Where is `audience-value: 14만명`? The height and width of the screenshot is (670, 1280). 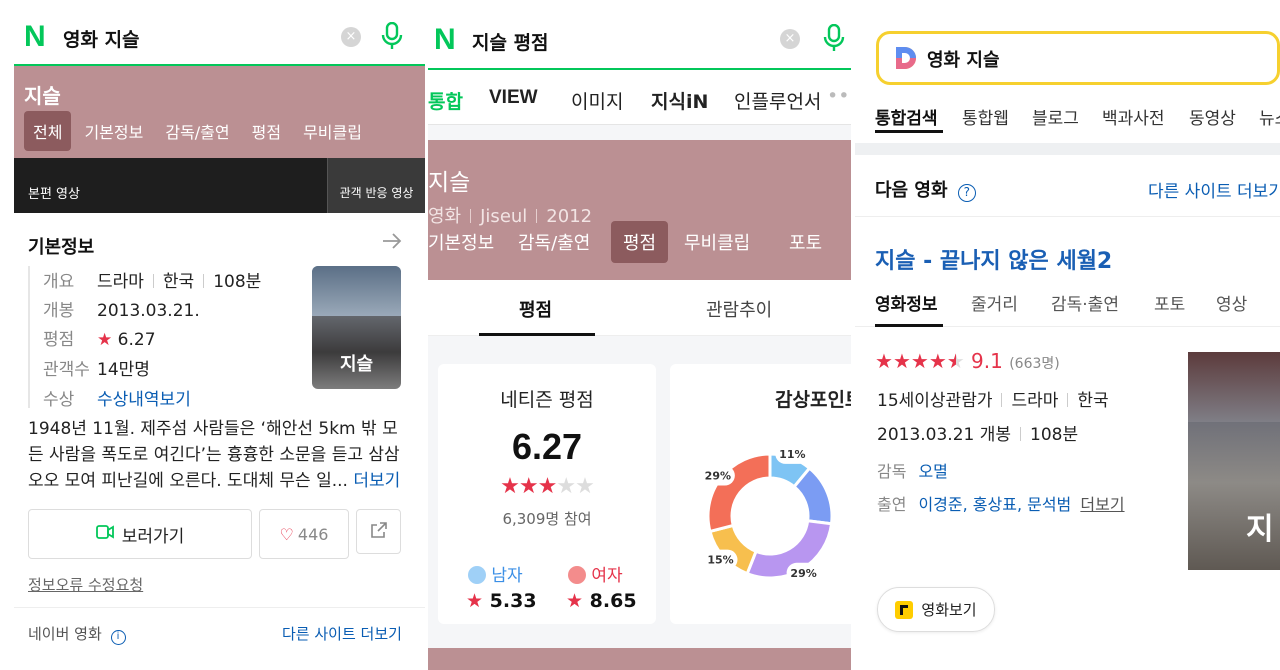 audience-value: 14만명 is located at coordinates (123, 370).